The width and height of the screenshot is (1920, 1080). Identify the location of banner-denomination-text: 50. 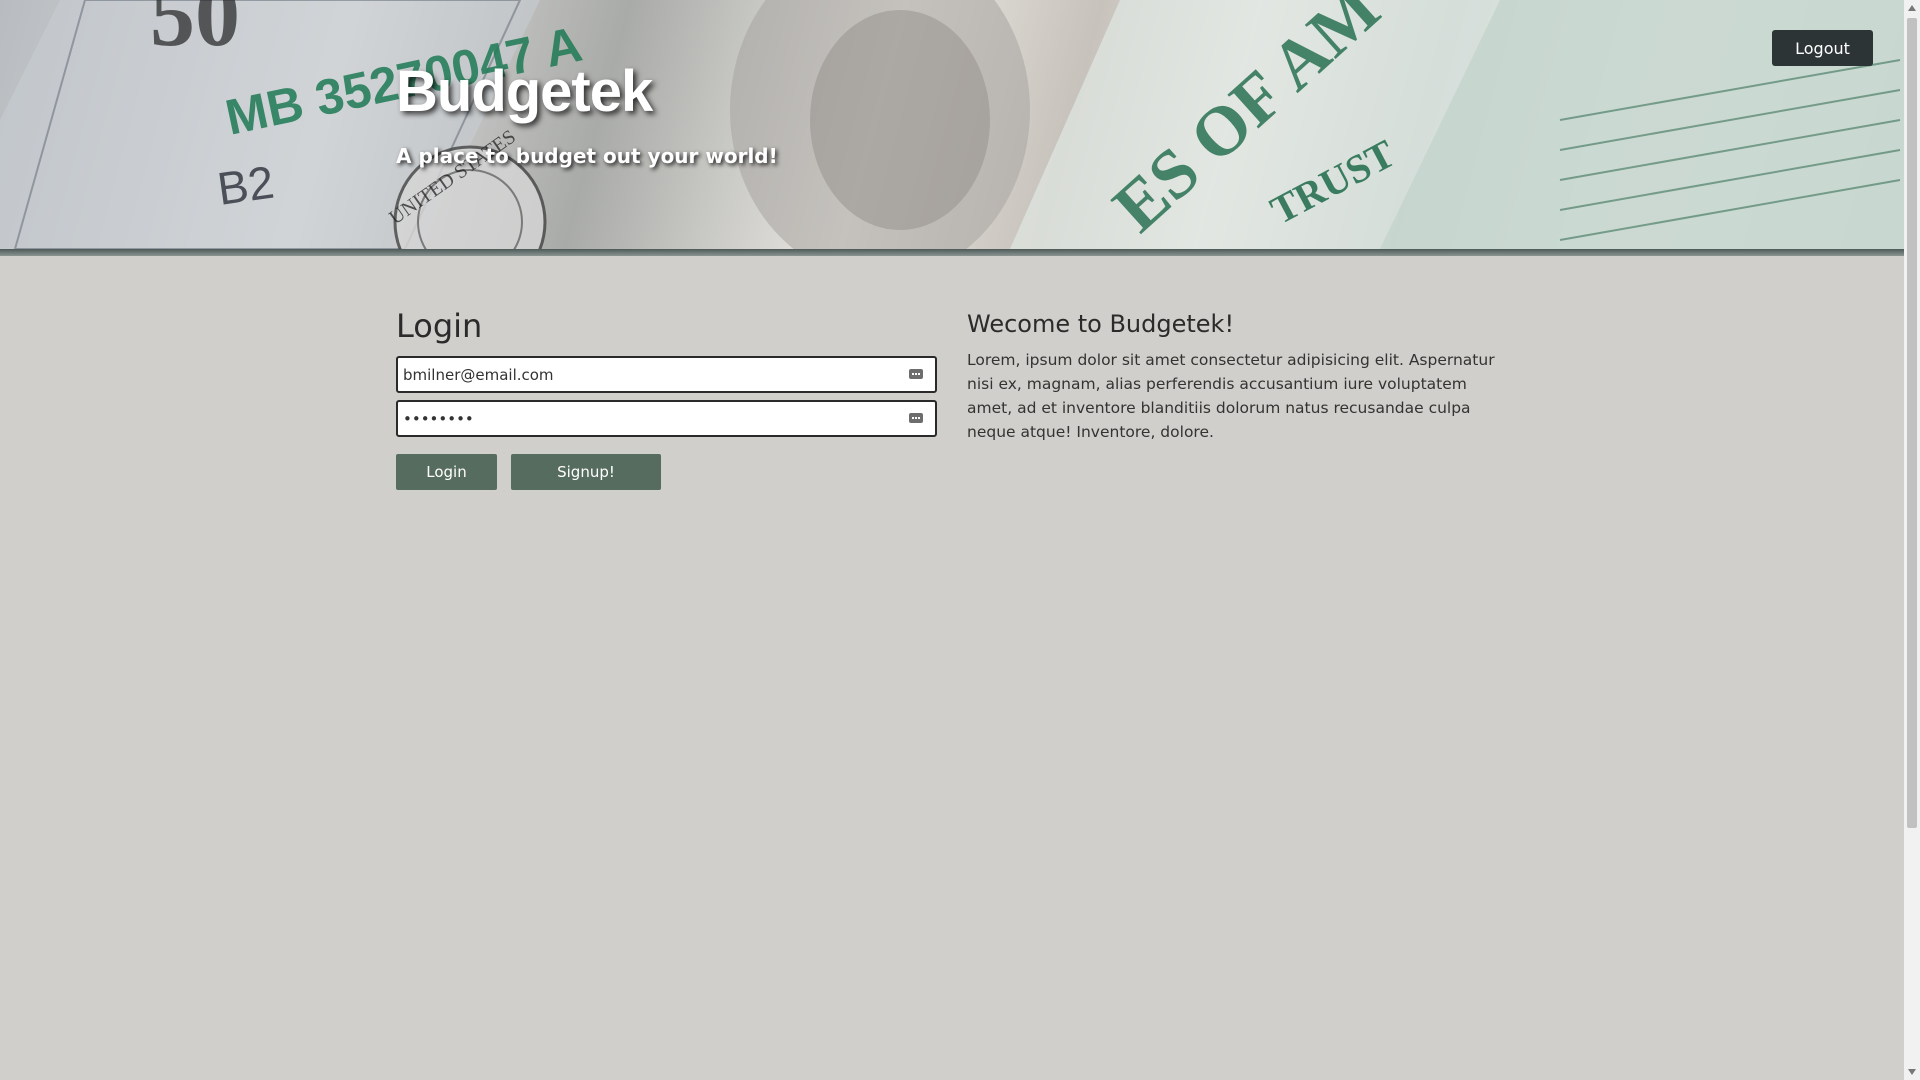
(195, 32).